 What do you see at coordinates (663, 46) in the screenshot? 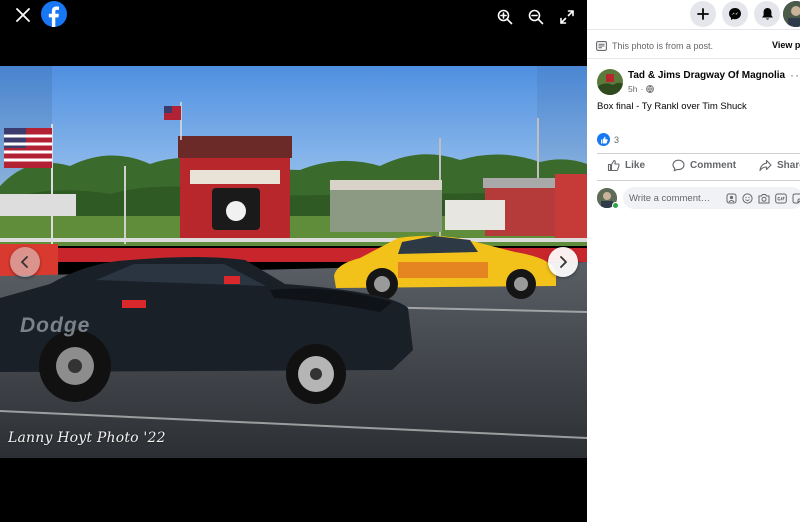
I see `from-post-text: This photo is from a post.` at bounding box center [663, 46].